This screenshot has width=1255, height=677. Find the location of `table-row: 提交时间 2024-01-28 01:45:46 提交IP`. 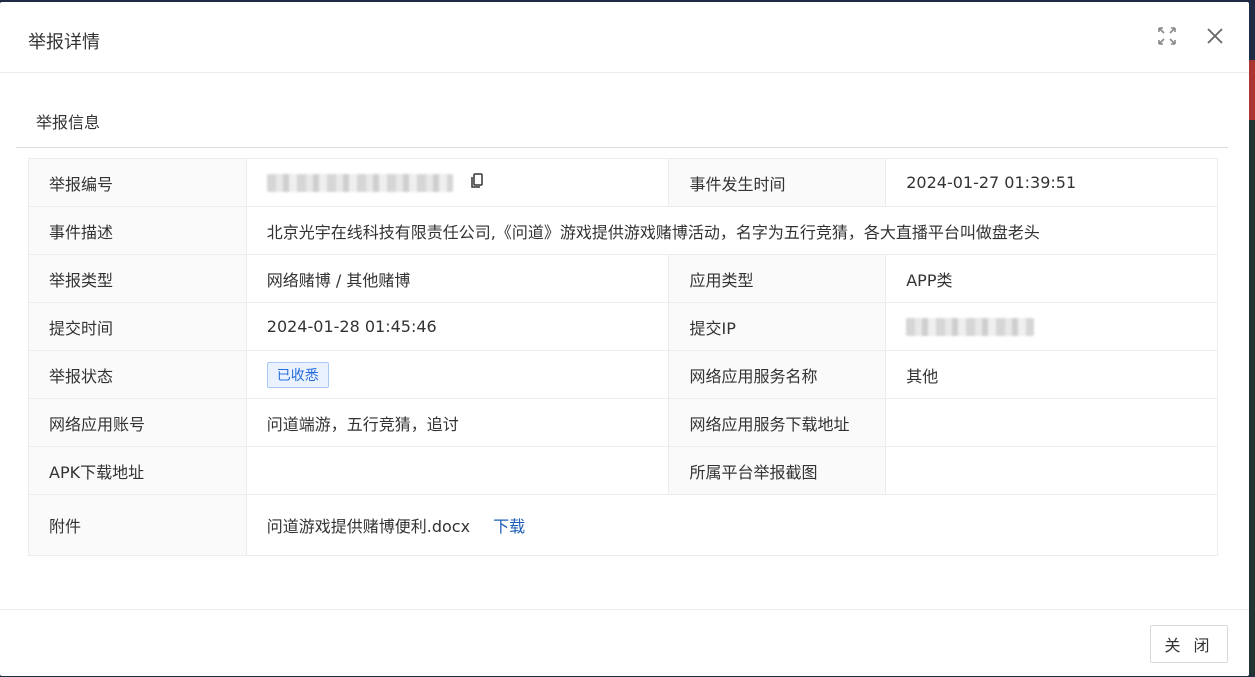

table-row: 提交时间 2024-01-28 01:45:46 提交IP is located at coordinates (623, 326).